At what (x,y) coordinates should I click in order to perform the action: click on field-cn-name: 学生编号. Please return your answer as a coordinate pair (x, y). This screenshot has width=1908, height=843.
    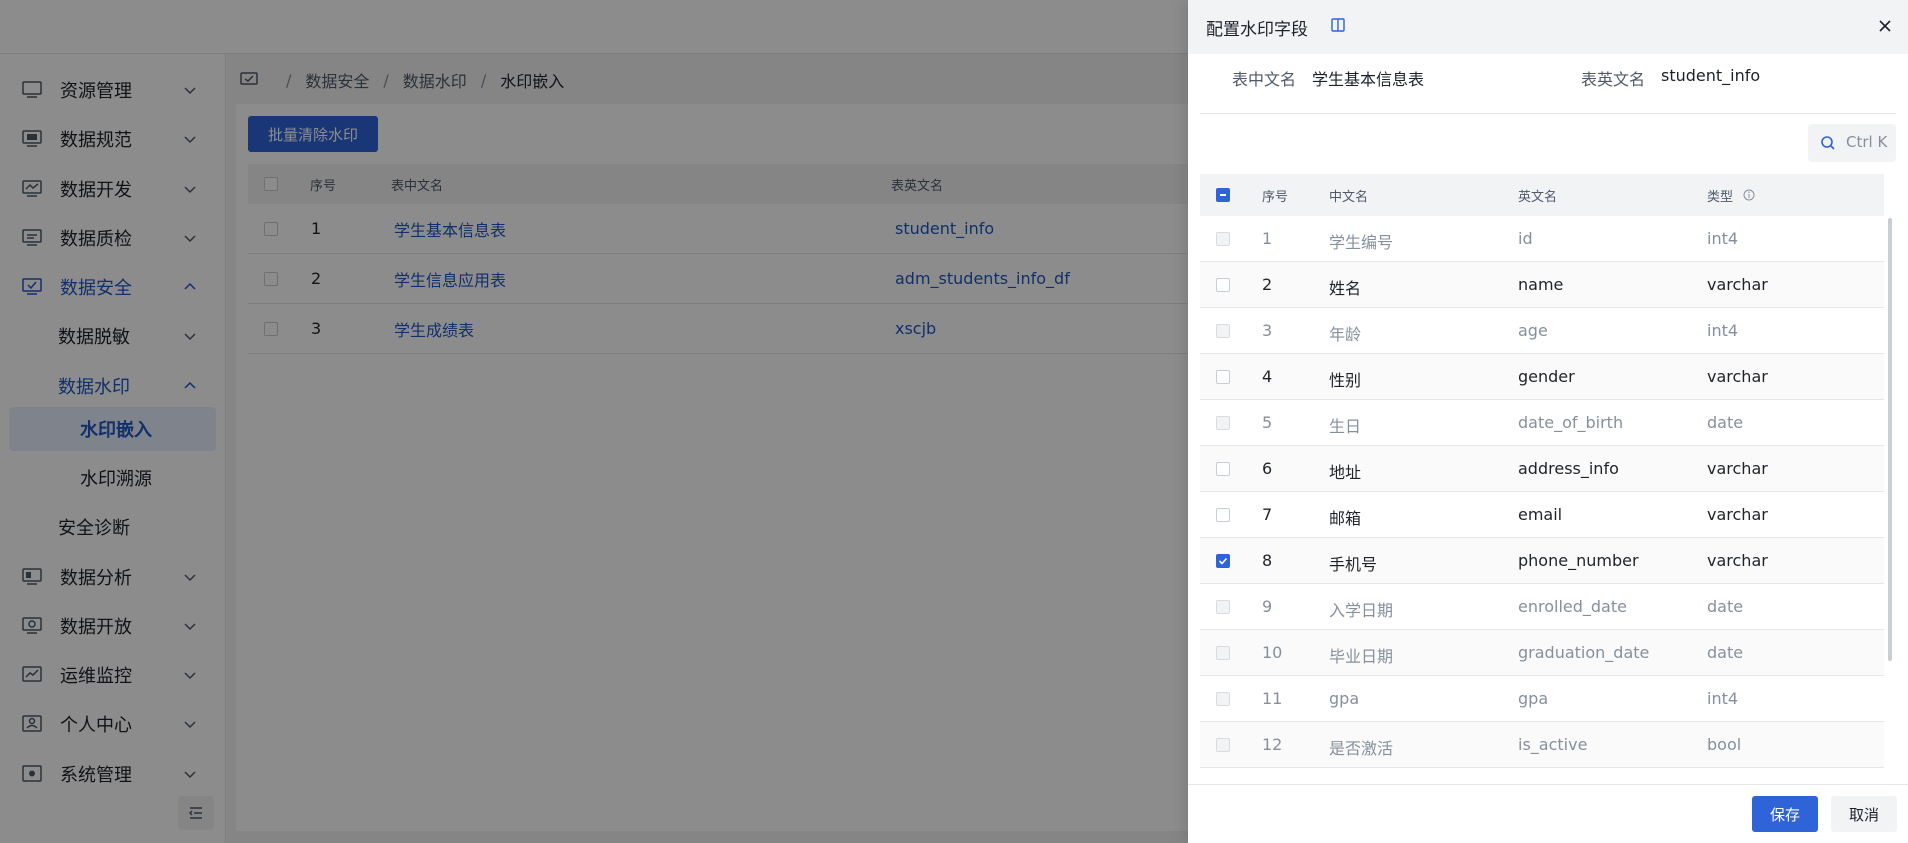
    Looking at the image, I should click on (1361, 242).